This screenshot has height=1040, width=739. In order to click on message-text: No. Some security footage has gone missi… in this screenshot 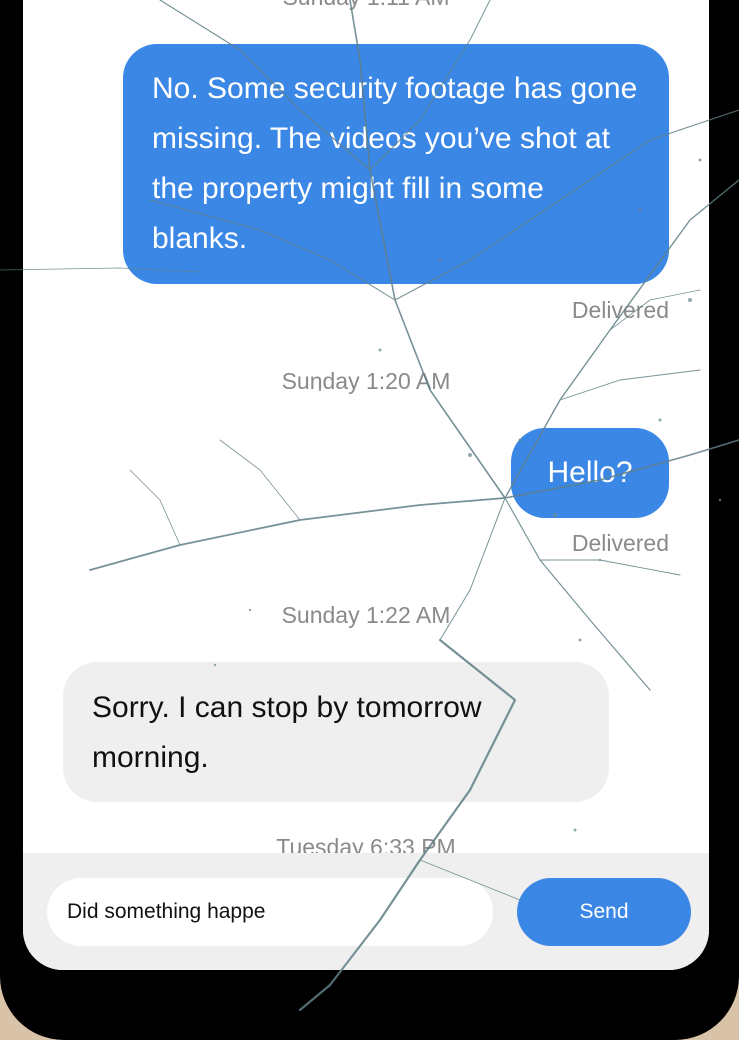, I will do `click(395, 163)`.